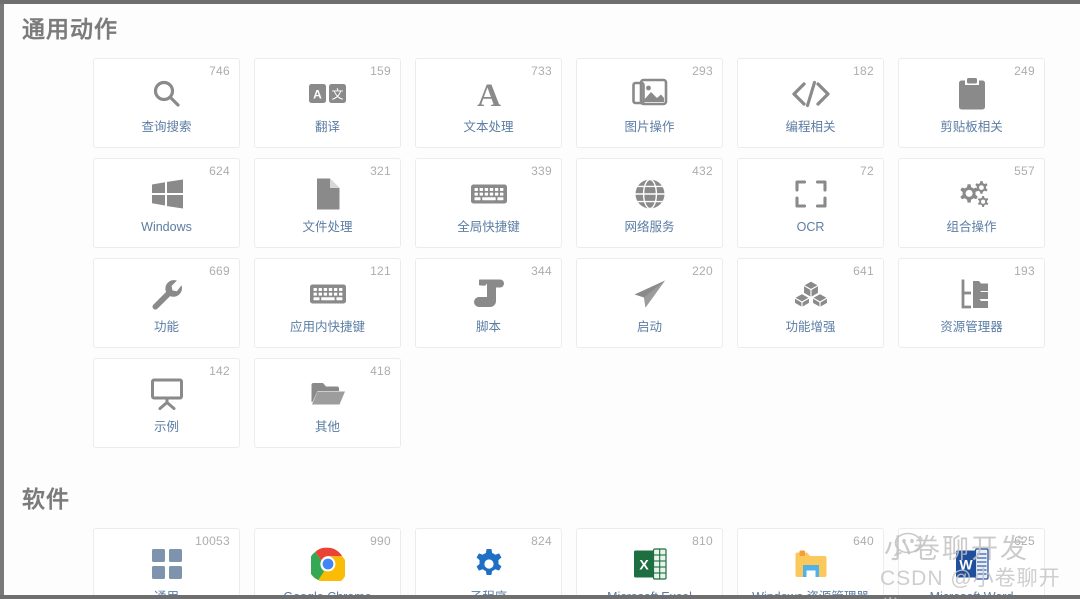 The height and width of the screenshot is (599, 1080). I want to click on category-card: 293 图片操作, so click(649, 103).